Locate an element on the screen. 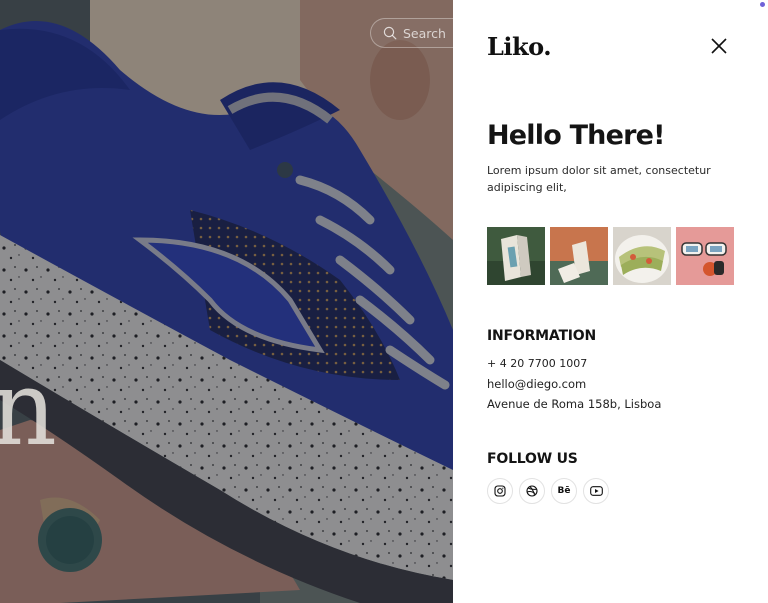 This screenshot has width=768, height=603. instagram-gallery is located at coordinates (610, 256).